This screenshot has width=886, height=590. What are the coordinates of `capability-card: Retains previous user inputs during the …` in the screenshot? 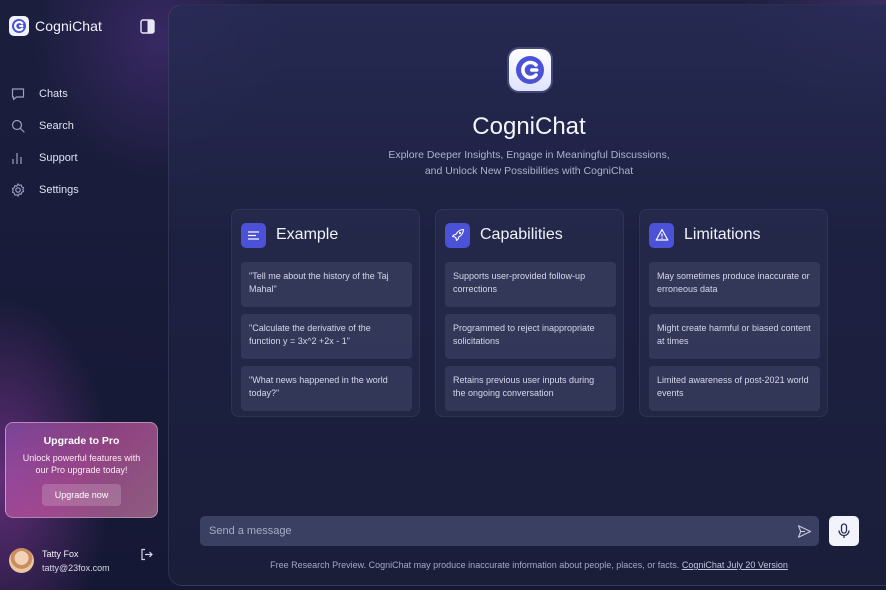 It's located at (530, 388).